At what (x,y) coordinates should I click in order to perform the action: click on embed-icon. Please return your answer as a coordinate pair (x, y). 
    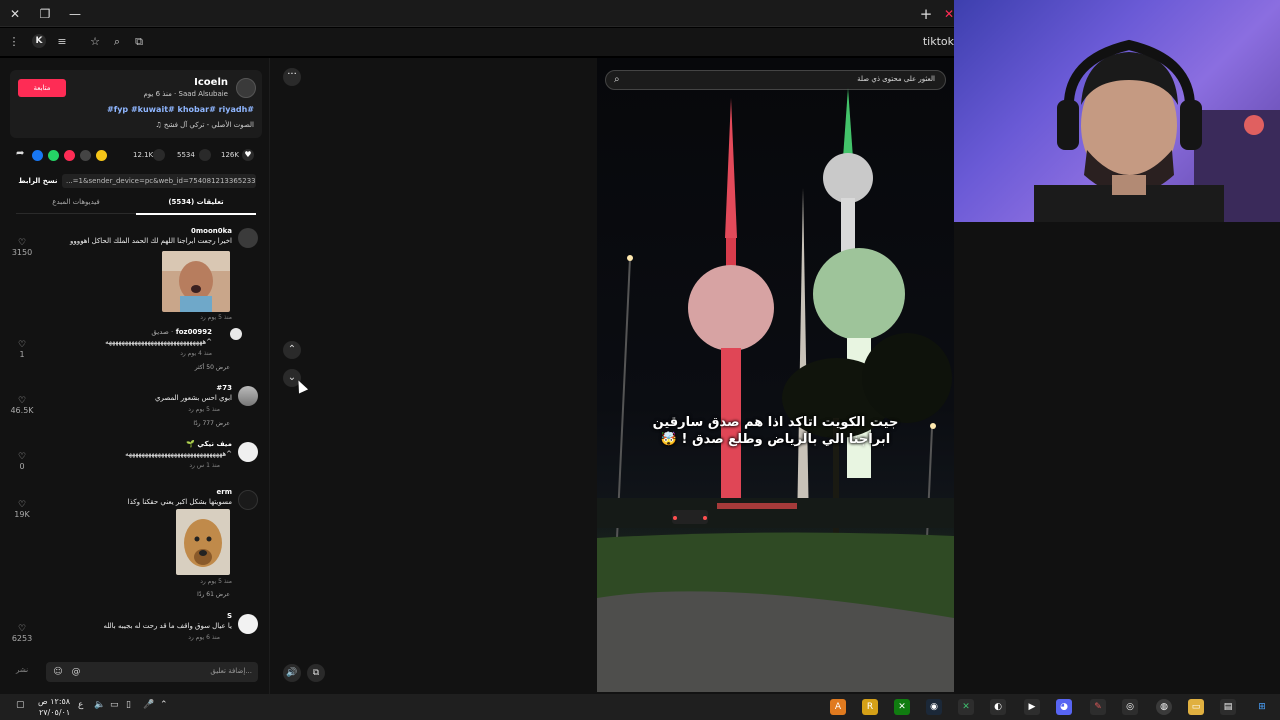
    Looking at the image, I should click on (85, 155).